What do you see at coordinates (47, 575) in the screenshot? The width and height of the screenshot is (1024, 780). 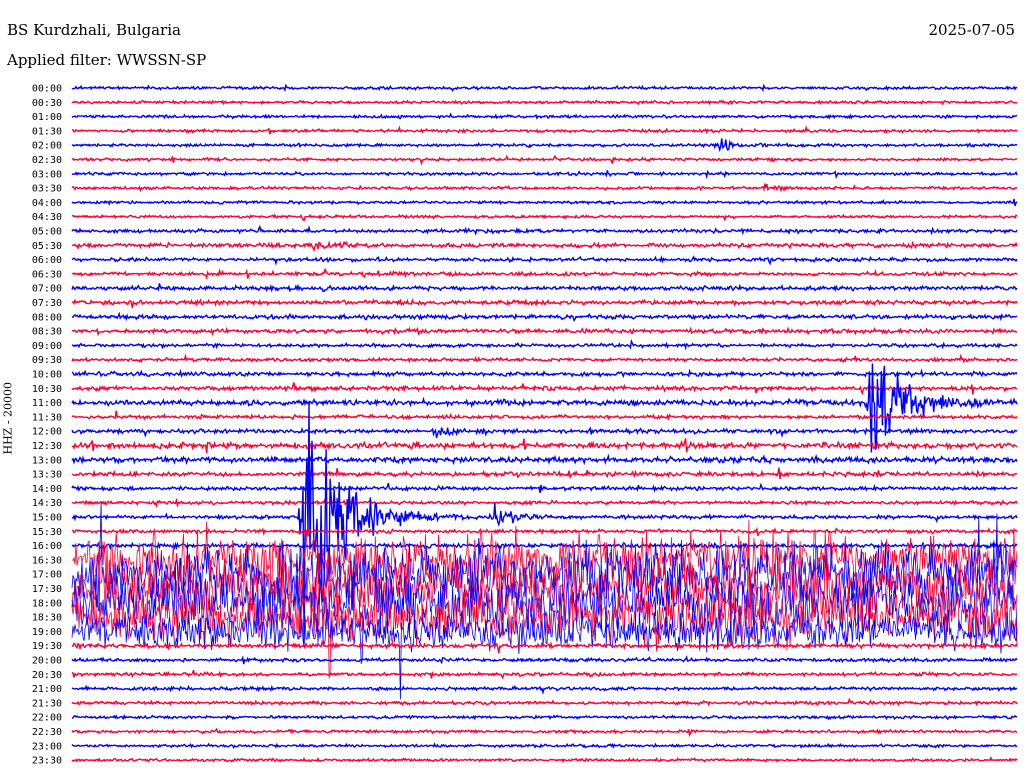 I see `row-time-label: 17:00` at bounding box center [47, 575].